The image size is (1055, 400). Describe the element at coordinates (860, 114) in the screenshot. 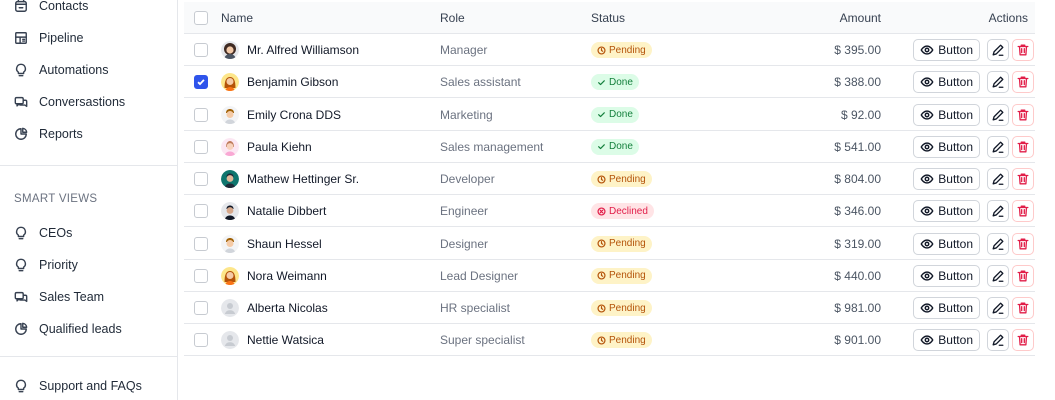

I see `contact-amount: $ 92.00` at that location.